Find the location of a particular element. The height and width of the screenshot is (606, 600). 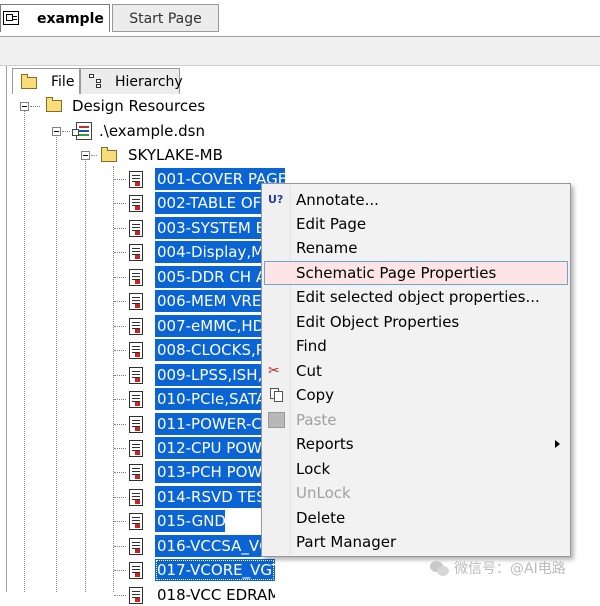

document-tab-bar: example Start Page is located at coordinates (300, 18).